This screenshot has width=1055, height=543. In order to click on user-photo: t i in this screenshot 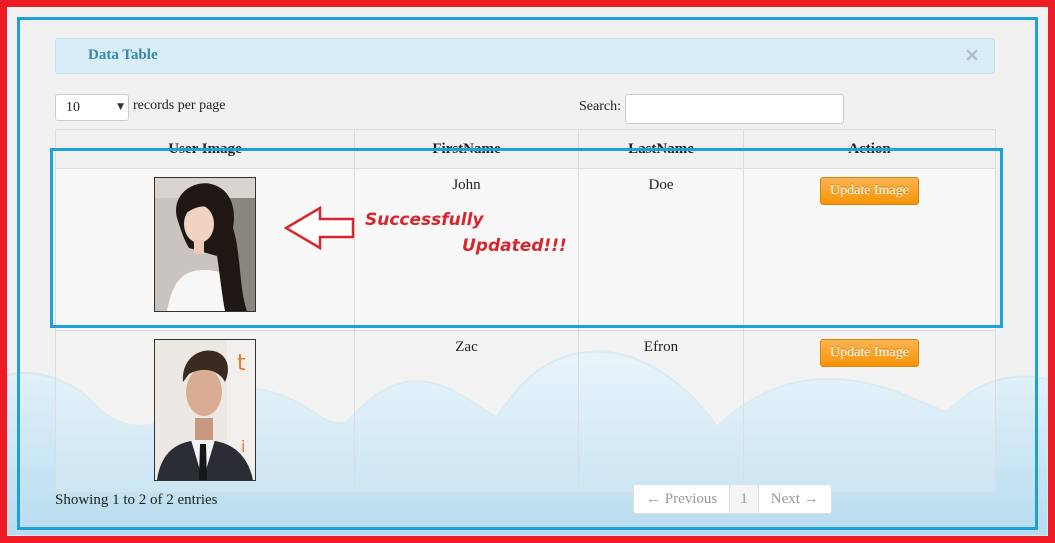, I will do `click(205, 410)`.